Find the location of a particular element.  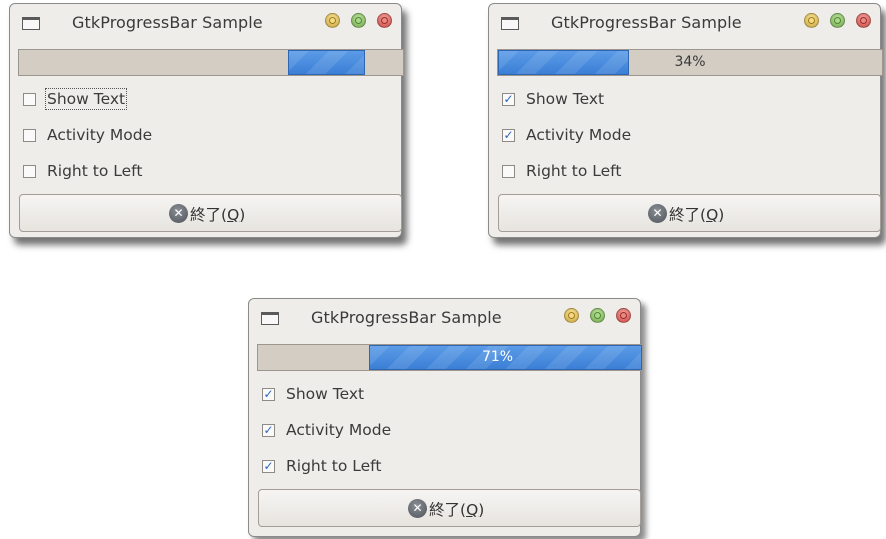

progress-bar: 34% is located at coordinates (690, 62).